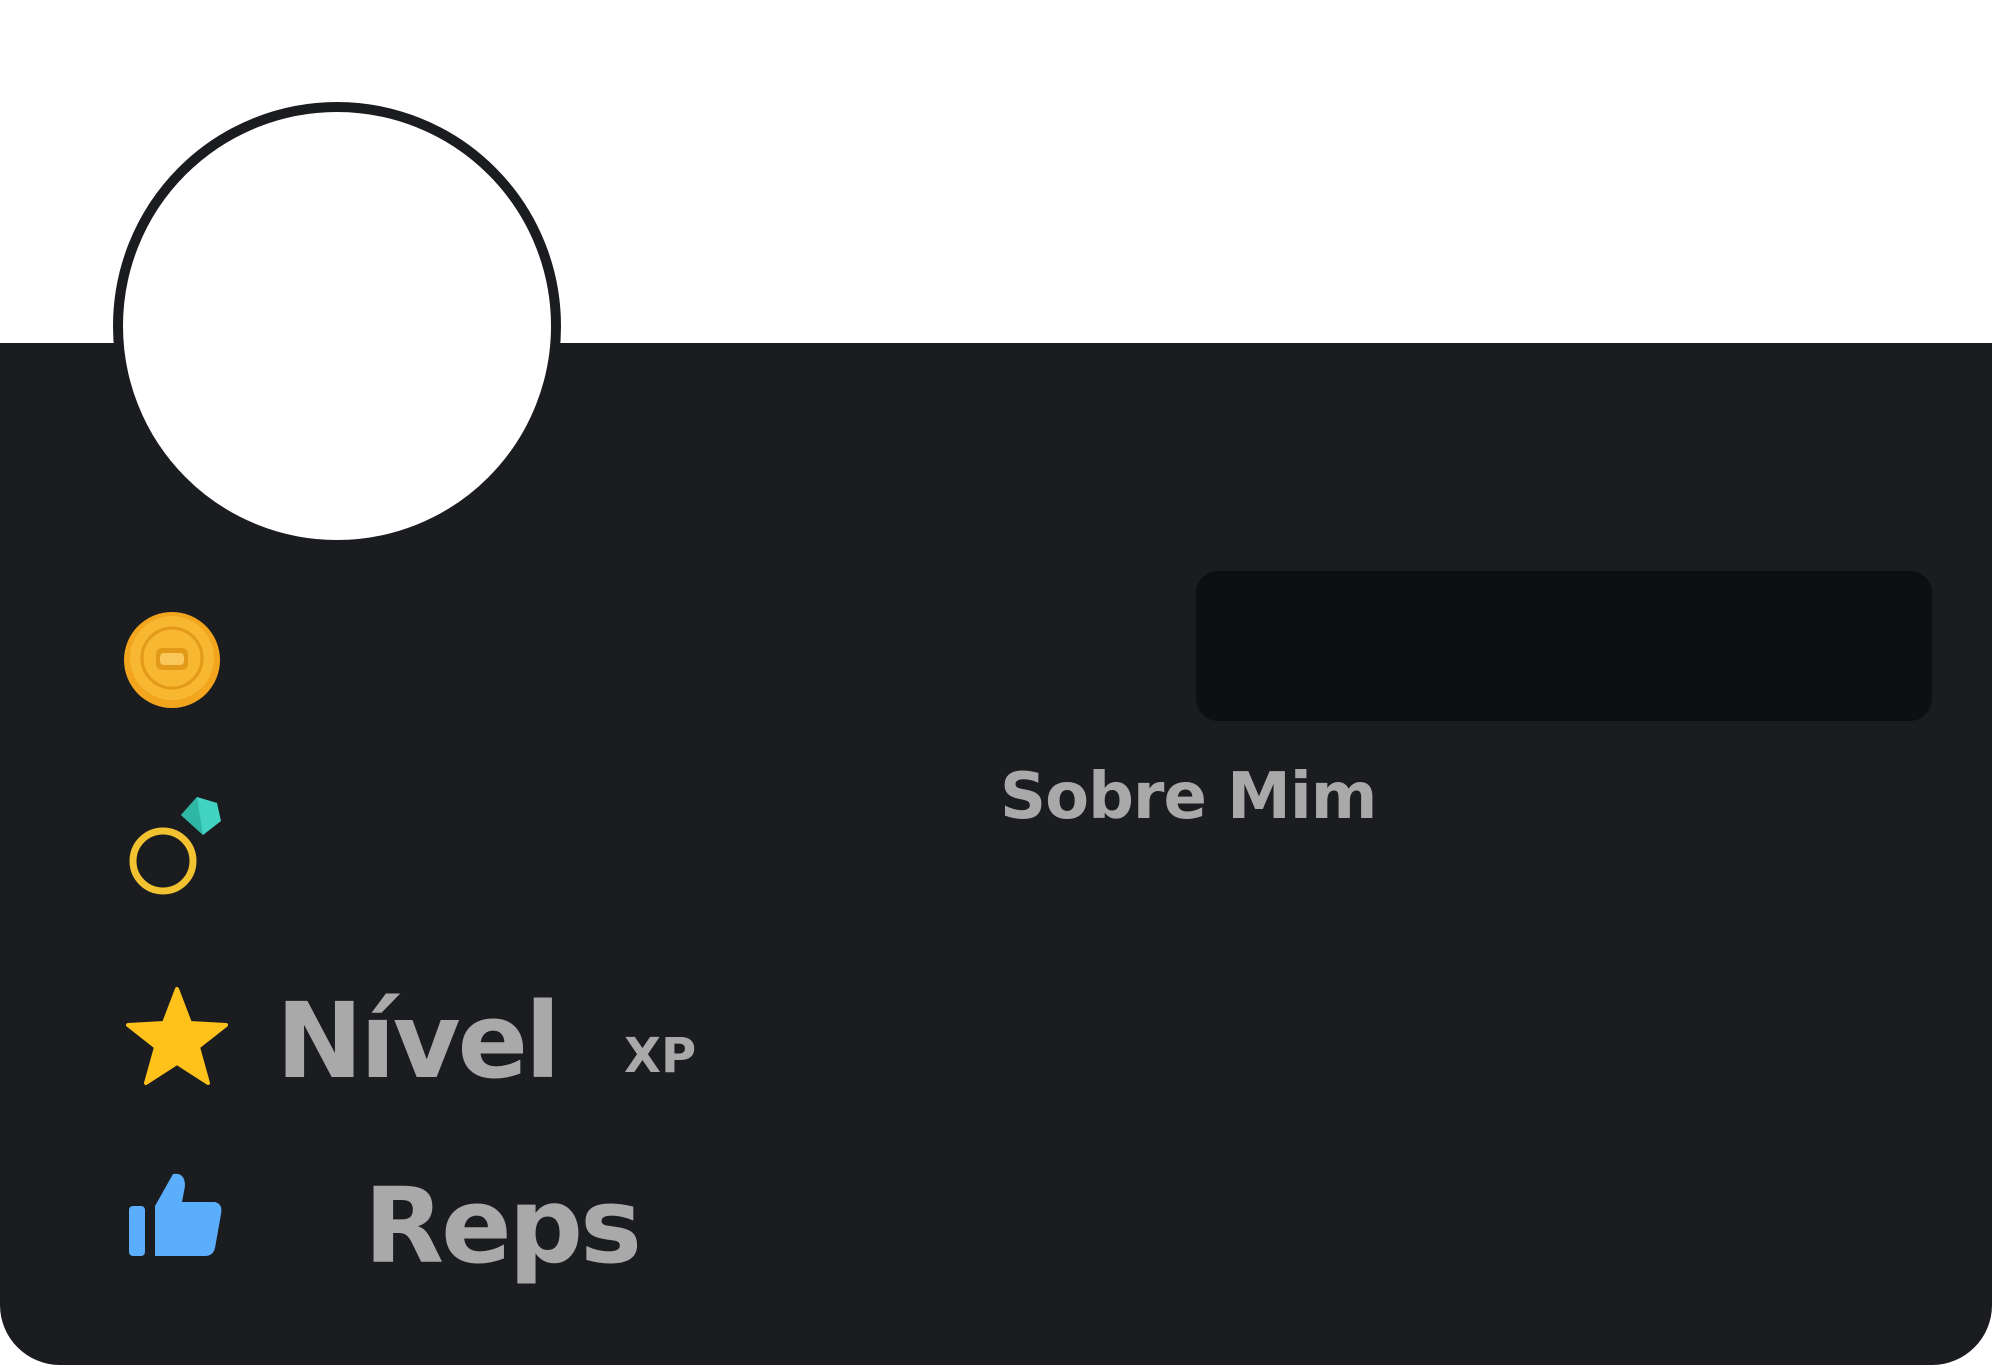 This screenshot has width=1992, height=1365. I want to click on coin-icon, so click(172, 660).